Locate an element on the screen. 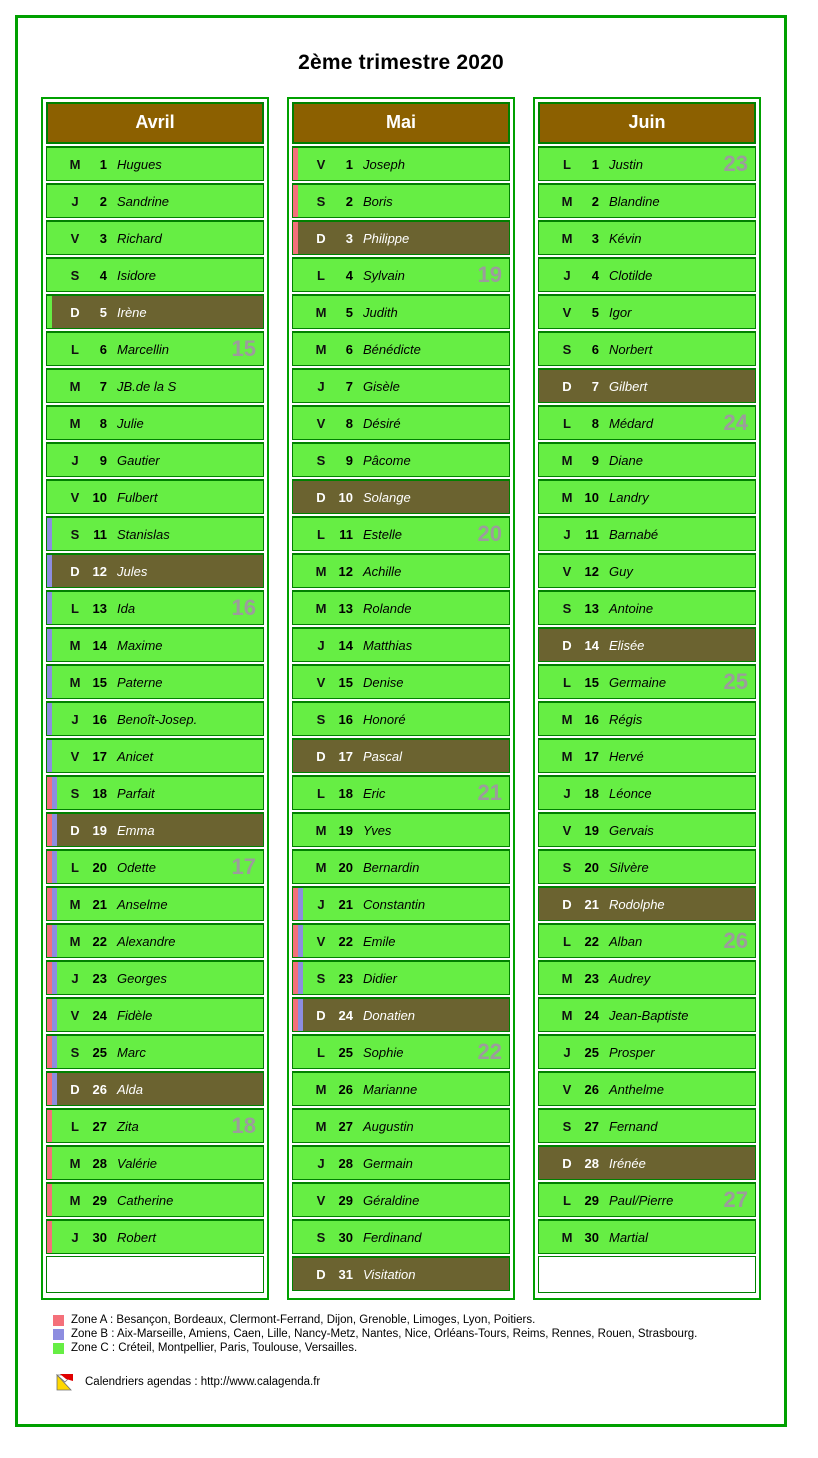 This screenshot has width=818, height=1458. day-row: J 30 Robert is located at coordinates (155, 1236).